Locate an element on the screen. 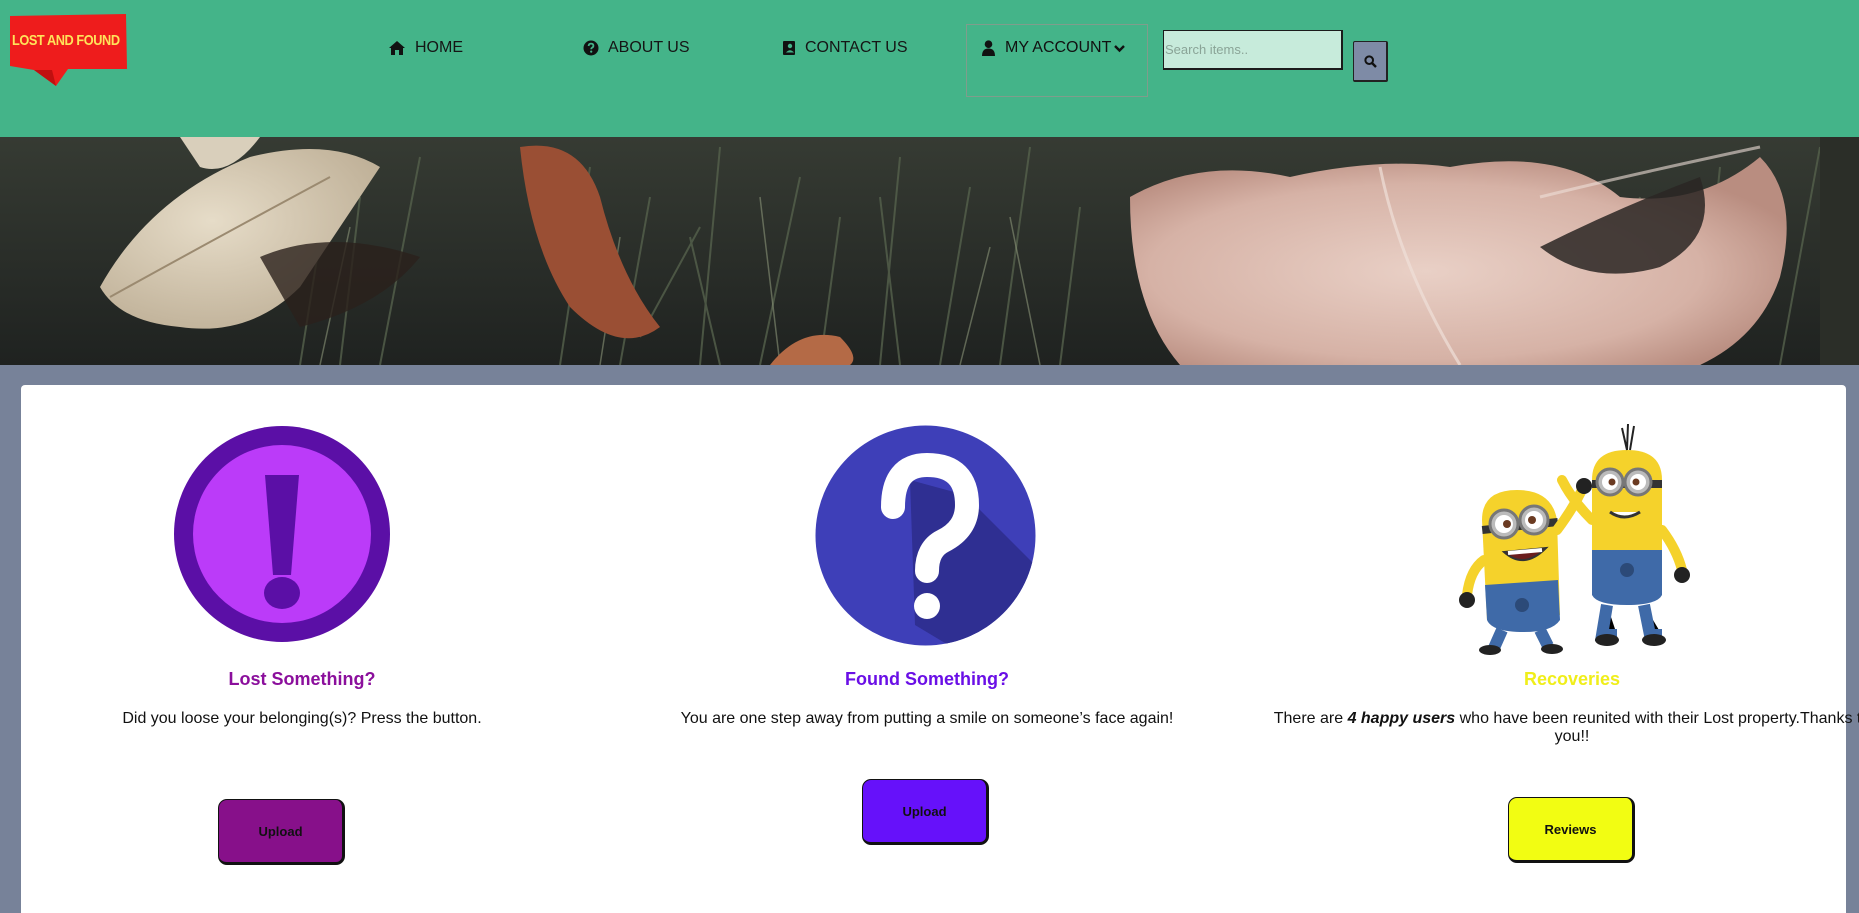  user-icon is located at coordinates (988, 48).